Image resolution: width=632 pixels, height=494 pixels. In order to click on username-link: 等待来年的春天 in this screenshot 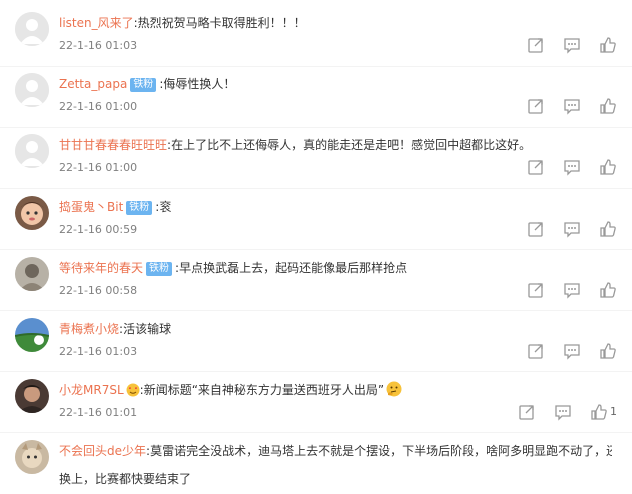, I will do `click(101, 268)`.